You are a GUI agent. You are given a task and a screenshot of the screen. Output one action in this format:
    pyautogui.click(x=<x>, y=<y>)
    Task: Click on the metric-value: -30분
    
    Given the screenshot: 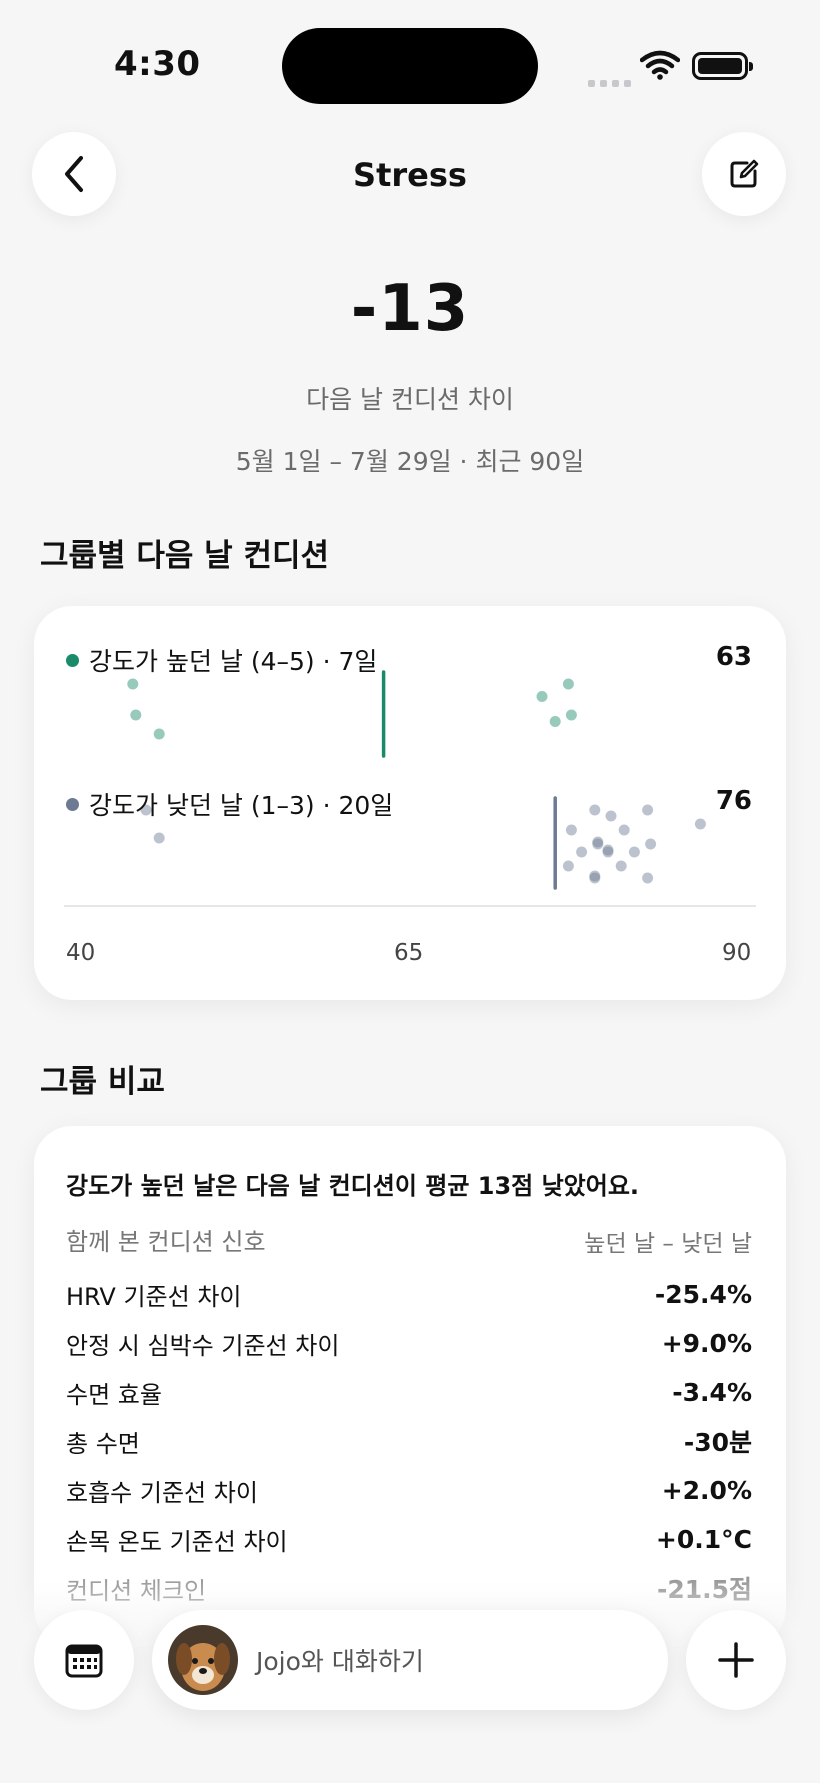 What is the action you would take?
    pyautogui.click(x=717, y=1442)
    